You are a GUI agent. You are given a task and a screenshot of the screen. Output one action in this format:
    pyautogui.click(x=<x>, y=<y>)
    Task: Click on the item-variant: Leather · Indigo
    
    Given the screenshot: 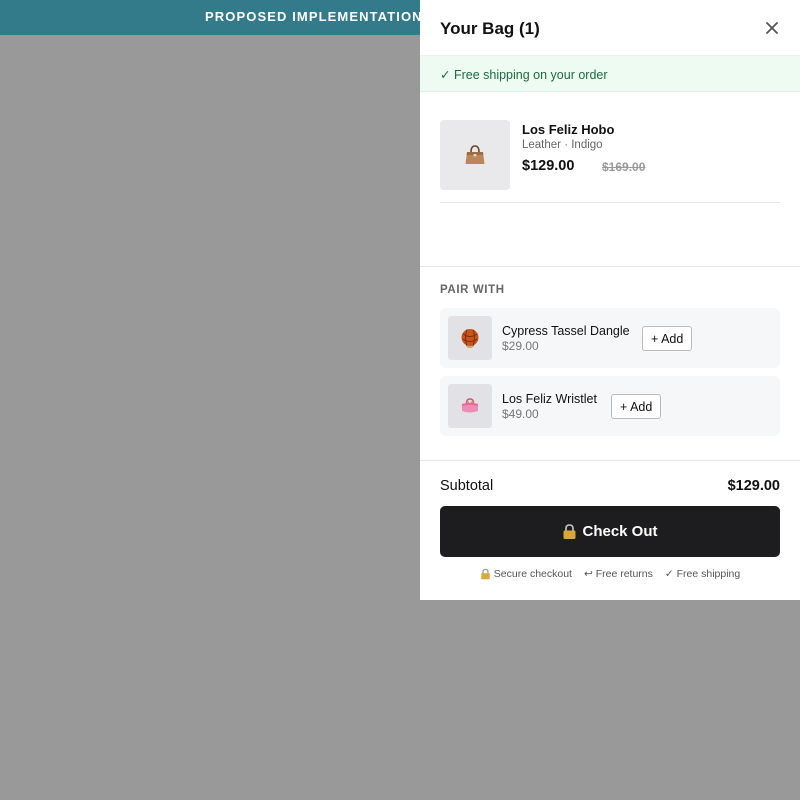 What is the action you would take?
    pyautogui.click(x=562, y=145)
    